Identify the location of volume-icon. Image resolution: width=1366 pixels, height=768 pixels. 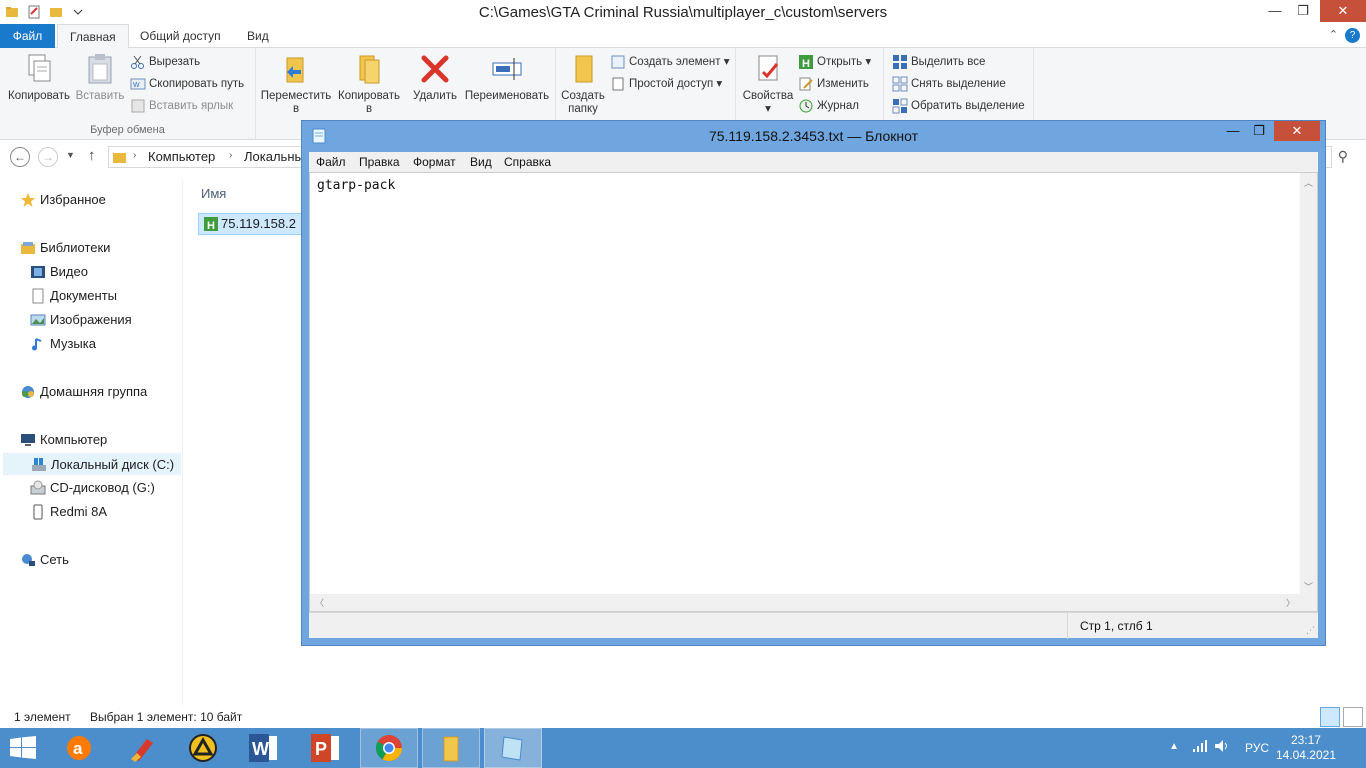
(1222, 747).